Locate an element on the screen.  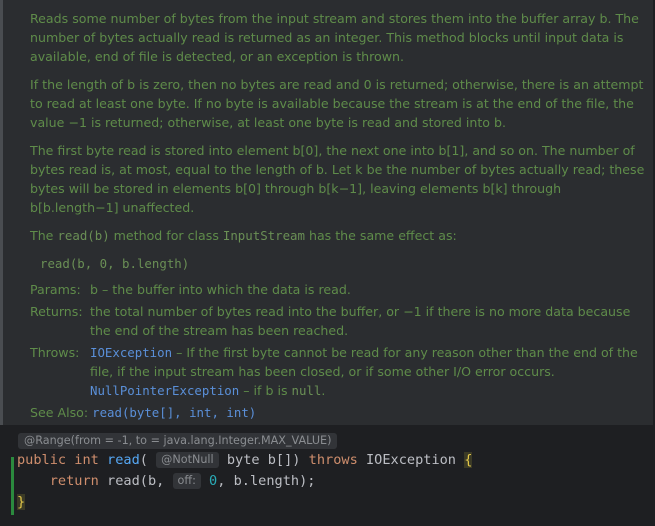
code-line-close: } is located at coordinates (21, 502).